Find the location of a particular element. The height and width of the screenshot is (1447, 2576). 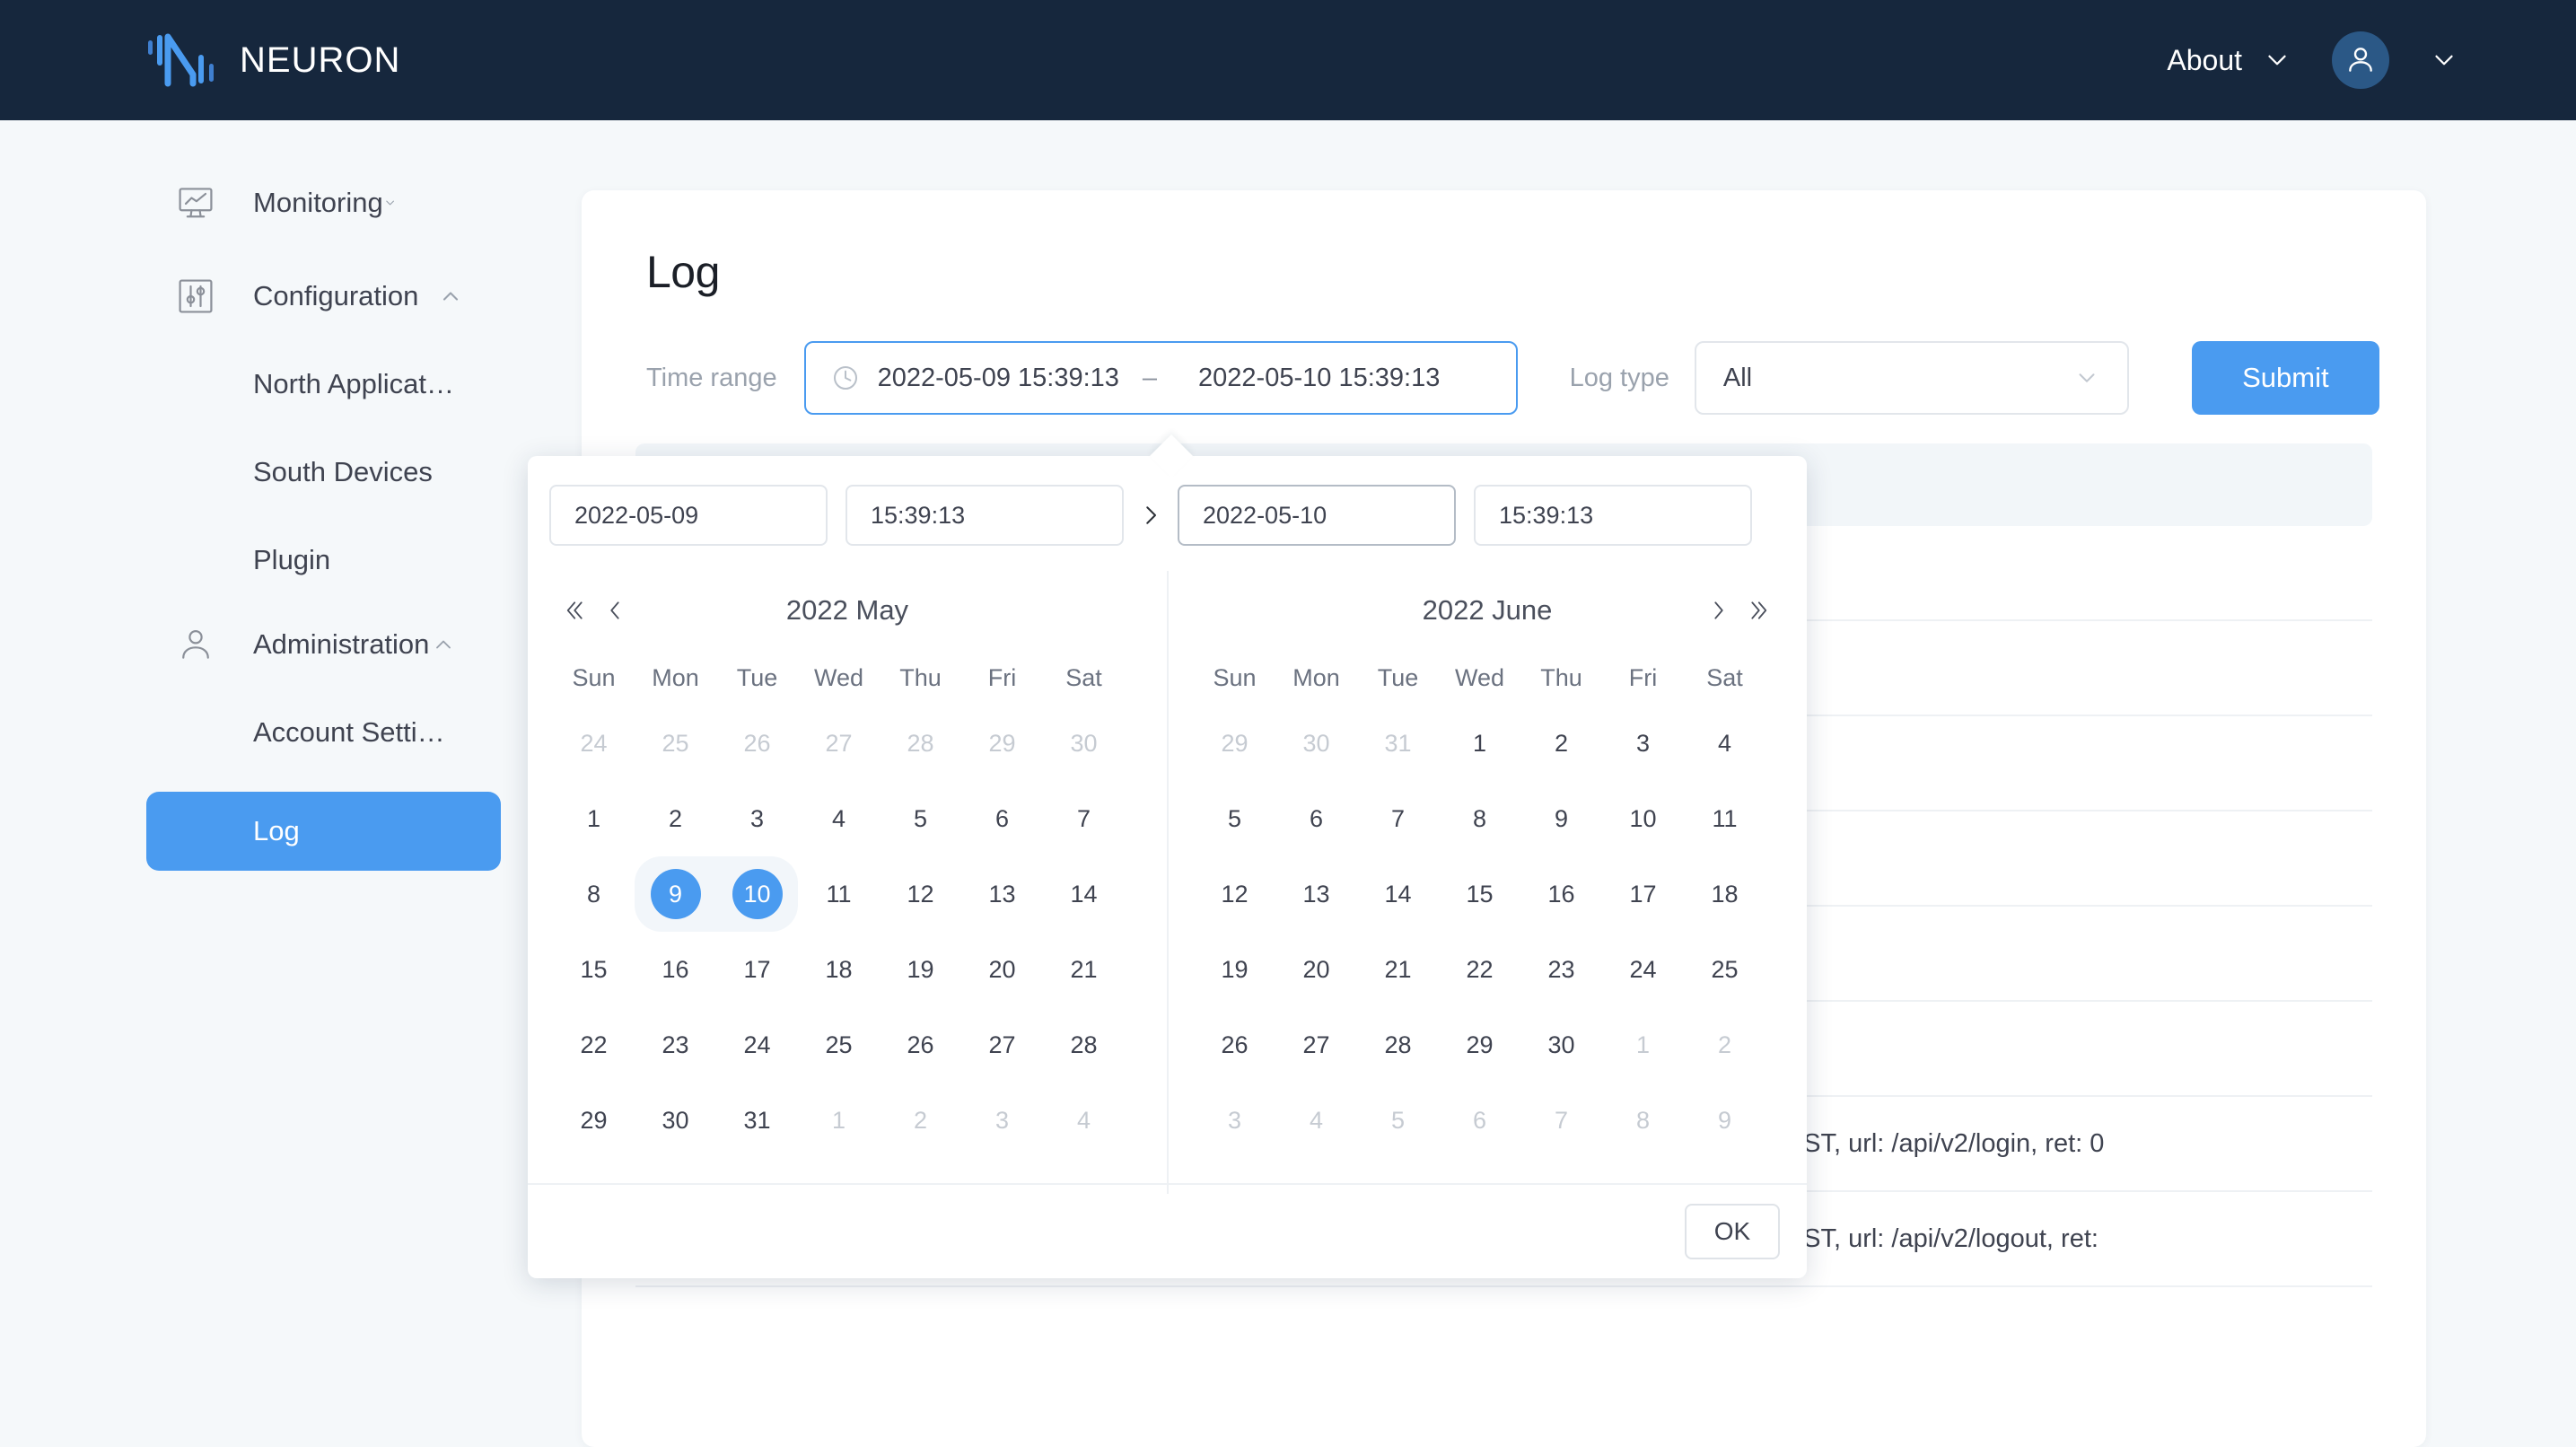

sidebar-item-log: Log is located at coordinates (323, 831).